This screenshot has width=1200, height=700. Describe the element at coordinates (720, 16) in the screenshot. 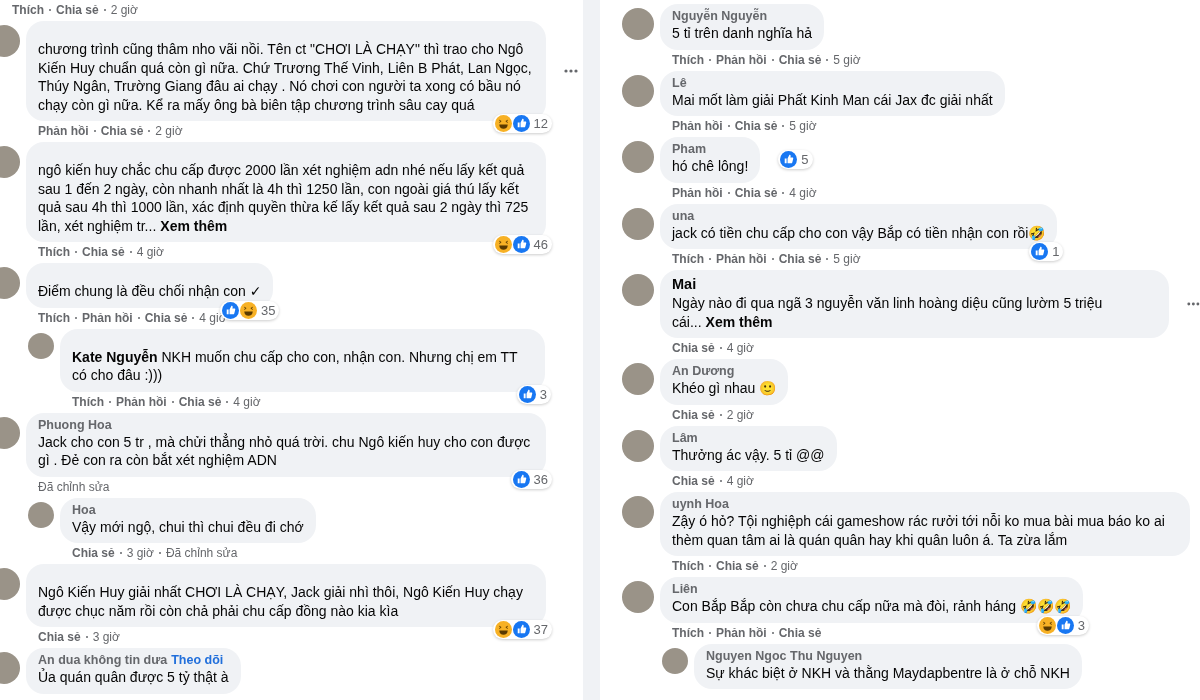

I see `commenter-name: Nguyễn Nguyễn` at that location.